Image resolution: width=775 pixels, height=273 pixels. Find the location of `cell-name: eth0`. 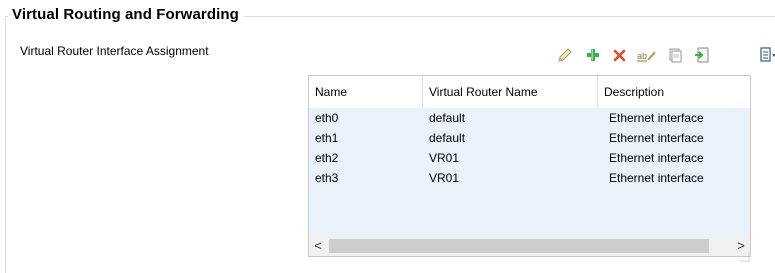

cell-name: eth0 is located at coordinates (327, 118).